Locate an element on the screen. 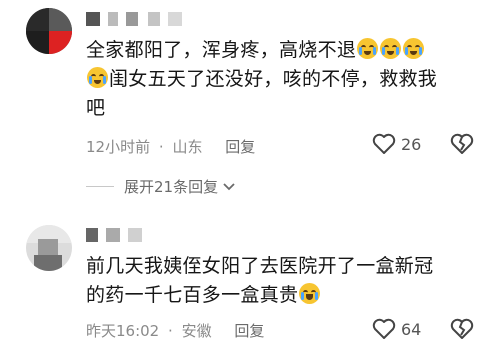 This screenshot has width=500, height=353. location: 安徽 is located at coordinates (196, 331).